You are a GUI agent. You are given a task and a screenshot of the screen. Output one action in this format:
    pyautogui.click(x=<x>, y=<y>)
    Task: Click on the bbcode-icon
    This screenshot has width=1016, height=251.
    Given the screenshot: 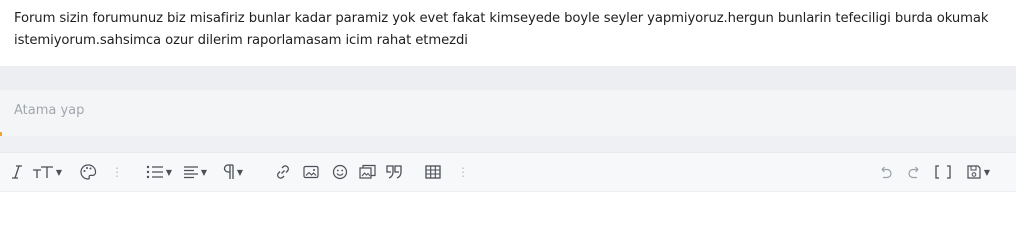 What is the action you would take?
    pyautogui.click(x=943, y=172)
    